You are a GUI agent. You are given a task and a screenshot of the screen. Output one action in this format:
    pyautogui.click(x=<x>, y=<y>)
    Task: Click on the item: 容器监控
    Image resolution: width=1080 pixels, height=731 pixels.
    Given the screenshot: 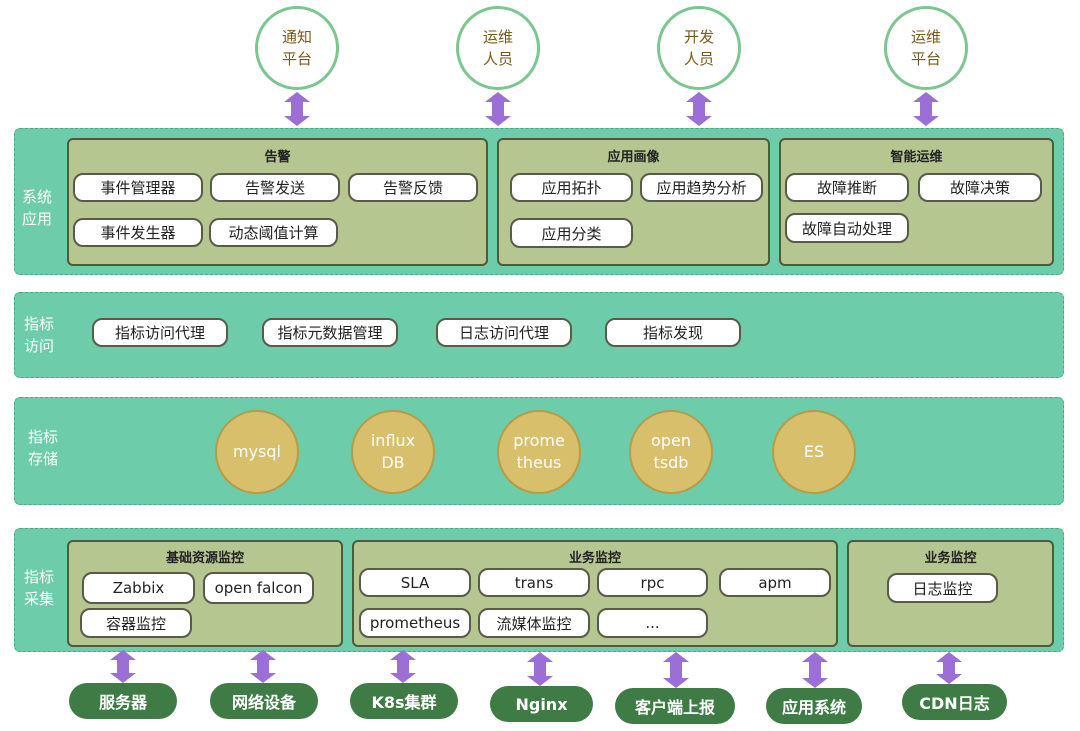 What is the action you would take?
    pyautogui.click(x=136, y=623)
    